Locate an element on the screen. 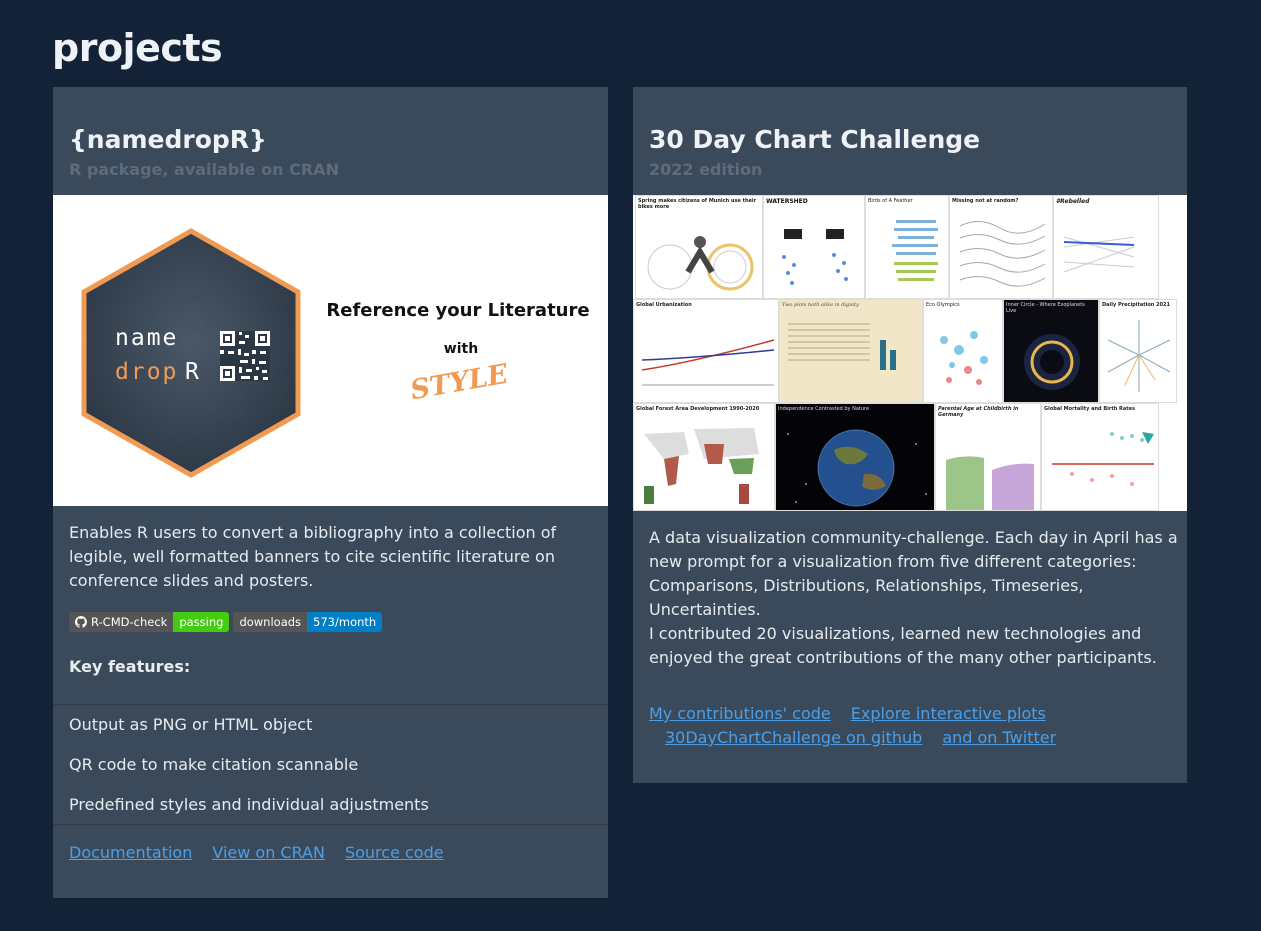 This screenshot has width=1261, height=931. badge-value: 573/month is located at coordinates (345, 622).